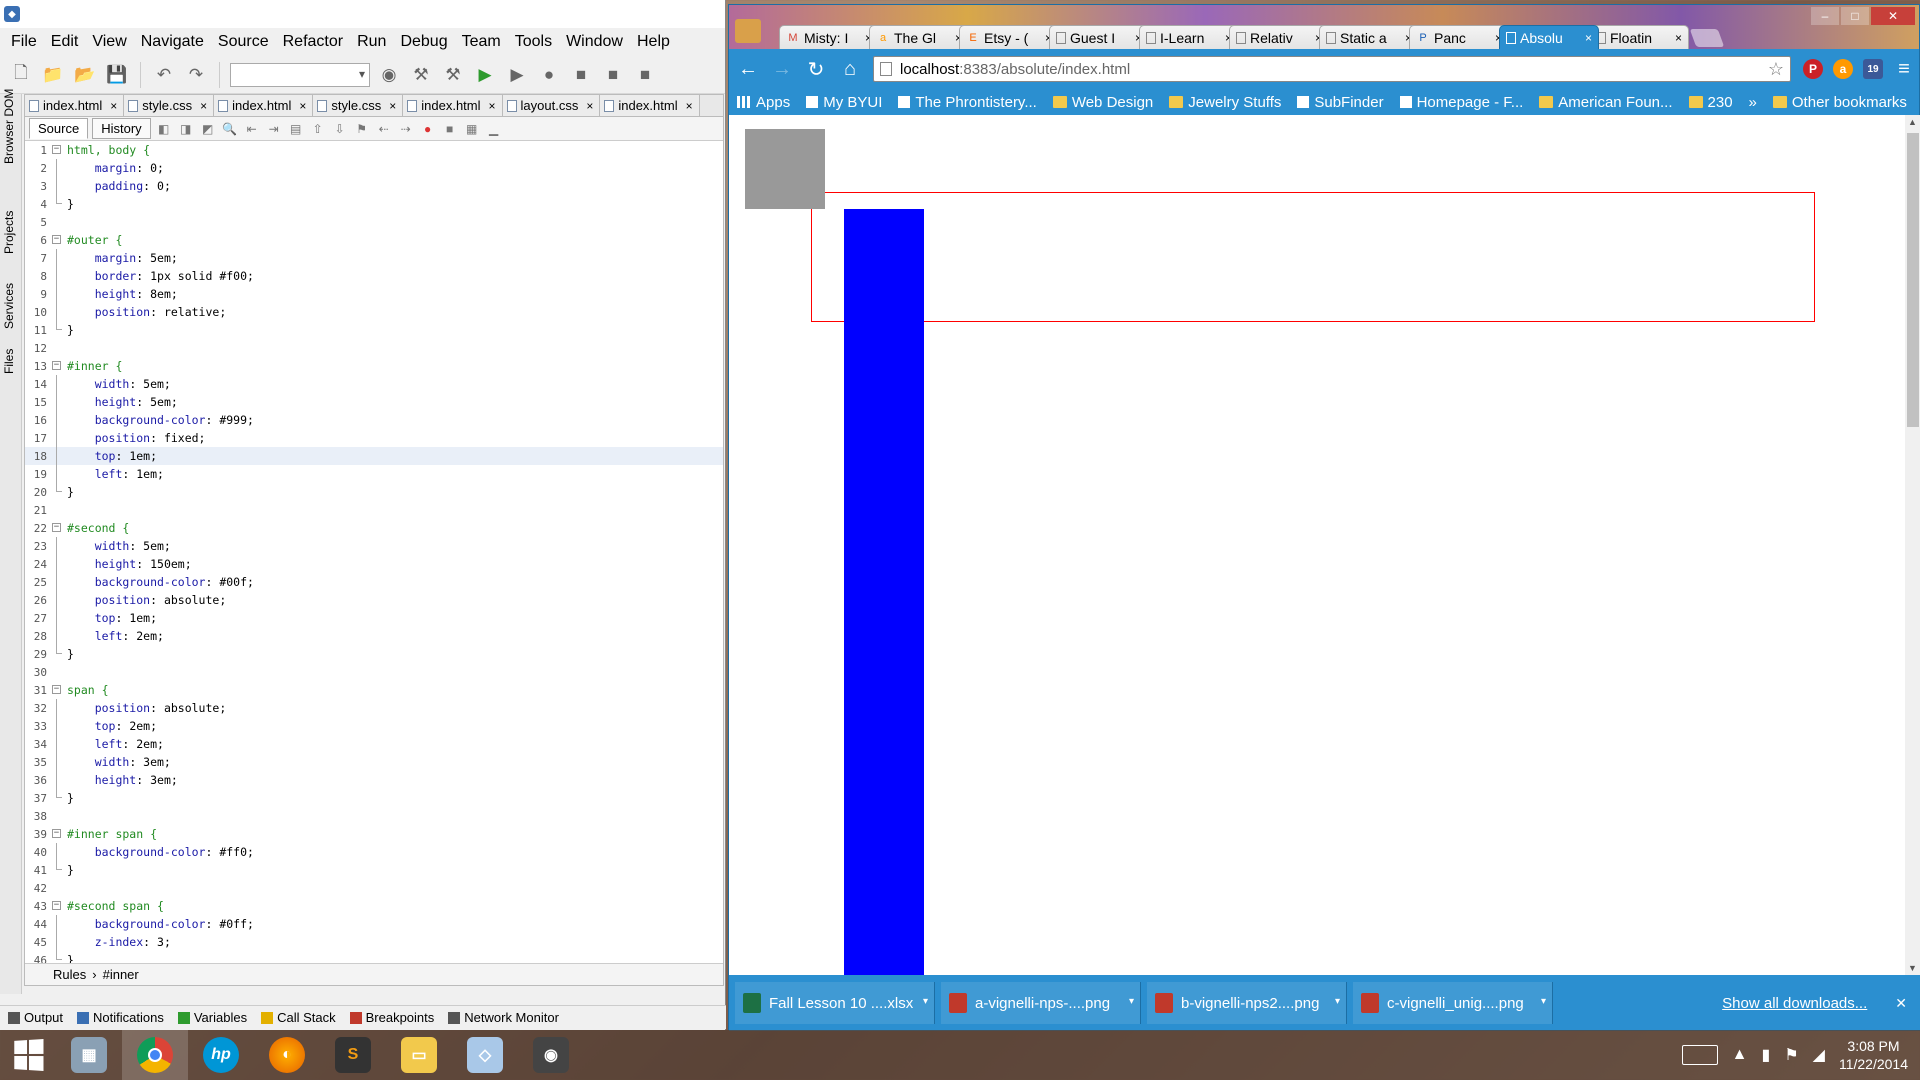 Image resolution: width=1920 pixels, height=1080 pixels. What do you see at coordinates (1247, 1003) in the screenshot?
I see `download-item: b-vignelli-nps2....png ▾` at bounding box center [1247, 1003].